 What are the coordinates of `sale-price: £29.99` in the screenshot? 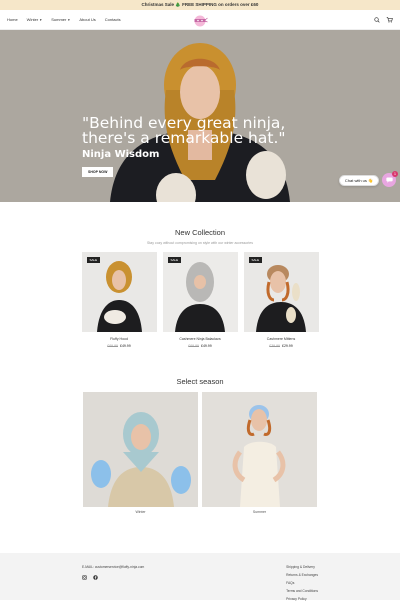 It's located at (287, 346).